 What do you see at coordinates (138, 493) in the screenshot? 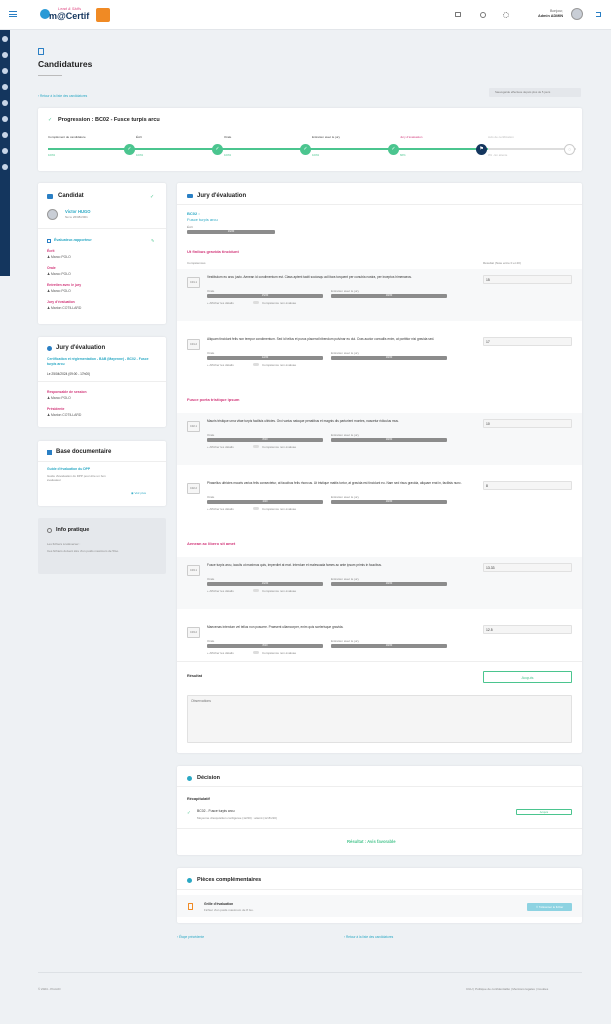
I see `more-link: ◉ Voir plus` at bounding box center [138, 493].